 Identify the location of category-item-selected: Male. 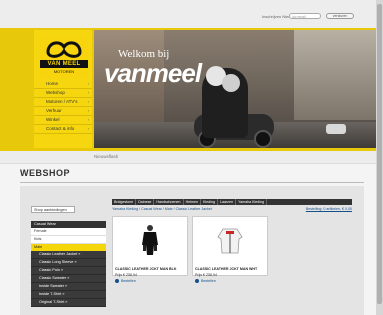
(68, 247).